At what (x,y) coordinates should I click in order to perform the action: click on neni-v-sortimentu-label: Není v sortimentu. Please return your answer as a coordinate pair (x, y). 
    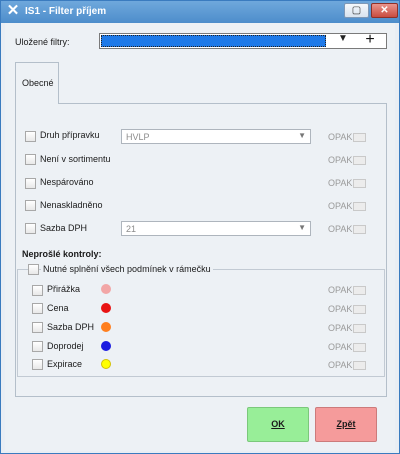
    Looking at the image, I should click on (75, 159).